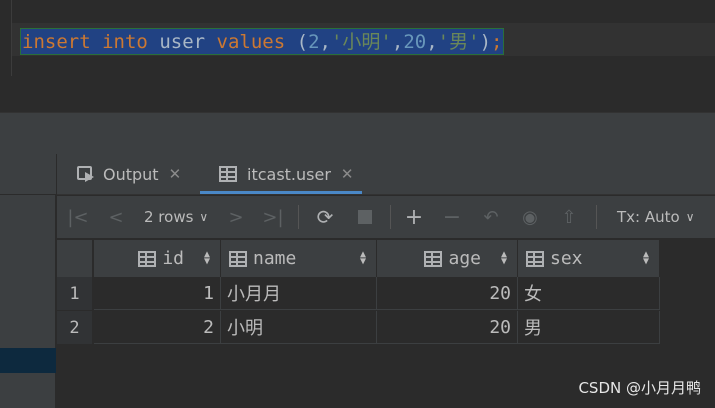 This screenshot has height=408, width=715. What do you see at coordinates (281, 192) in the screenshot?
I see `active-tab-indicator` at bounding box center [281, 192].